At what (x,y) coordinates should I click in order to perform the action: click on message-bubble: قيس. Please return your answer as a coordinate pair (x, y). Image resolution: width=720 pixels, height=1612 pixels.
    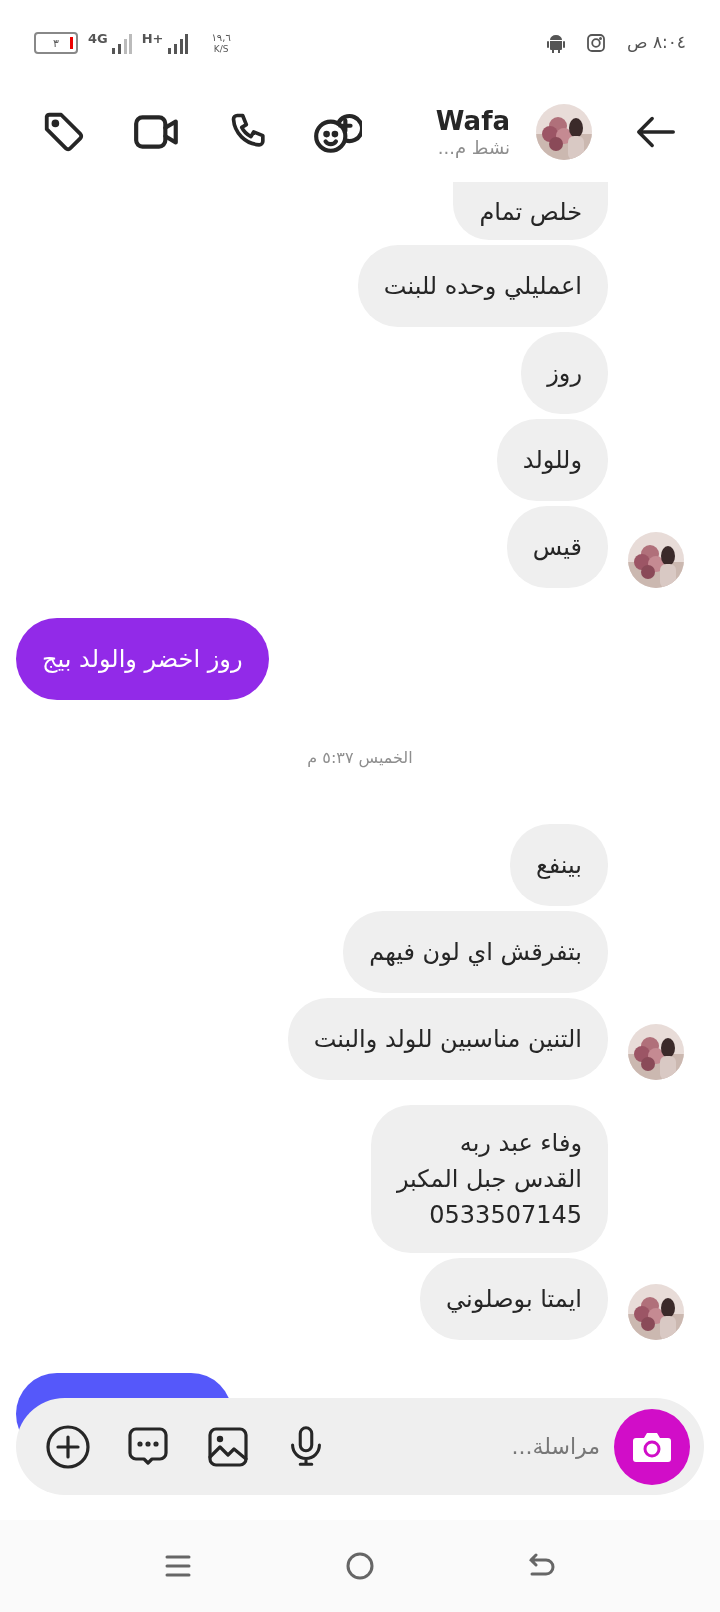
    Looking at the image, I should click on (557, 547).